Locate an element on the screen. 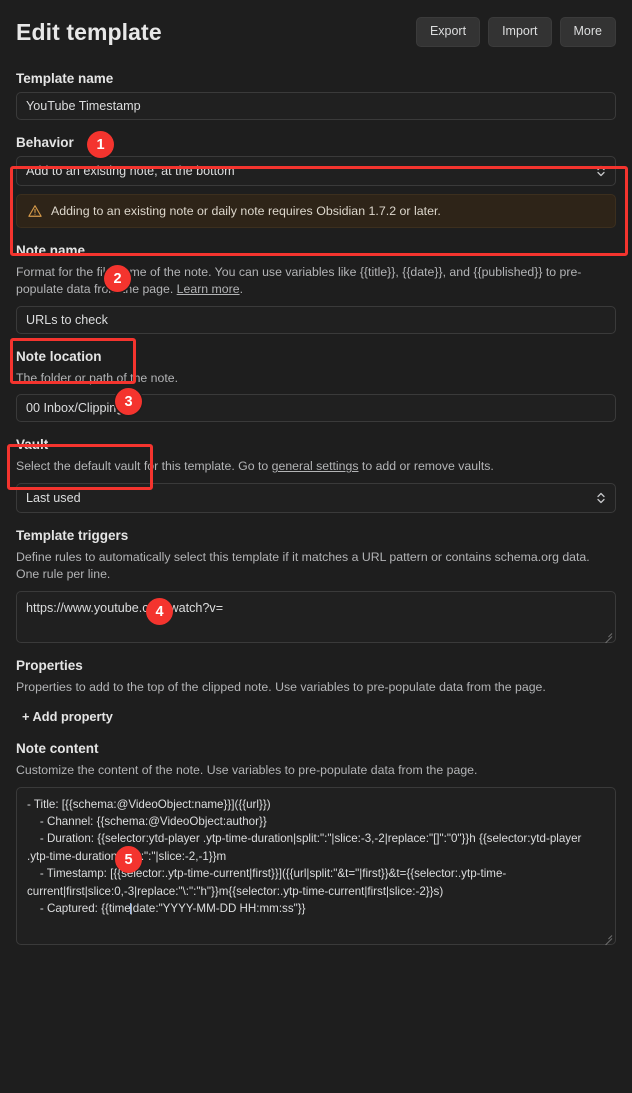 The width and height of the screenshot is (632, 1093). more-button: More is located at coordinates (587, 32).